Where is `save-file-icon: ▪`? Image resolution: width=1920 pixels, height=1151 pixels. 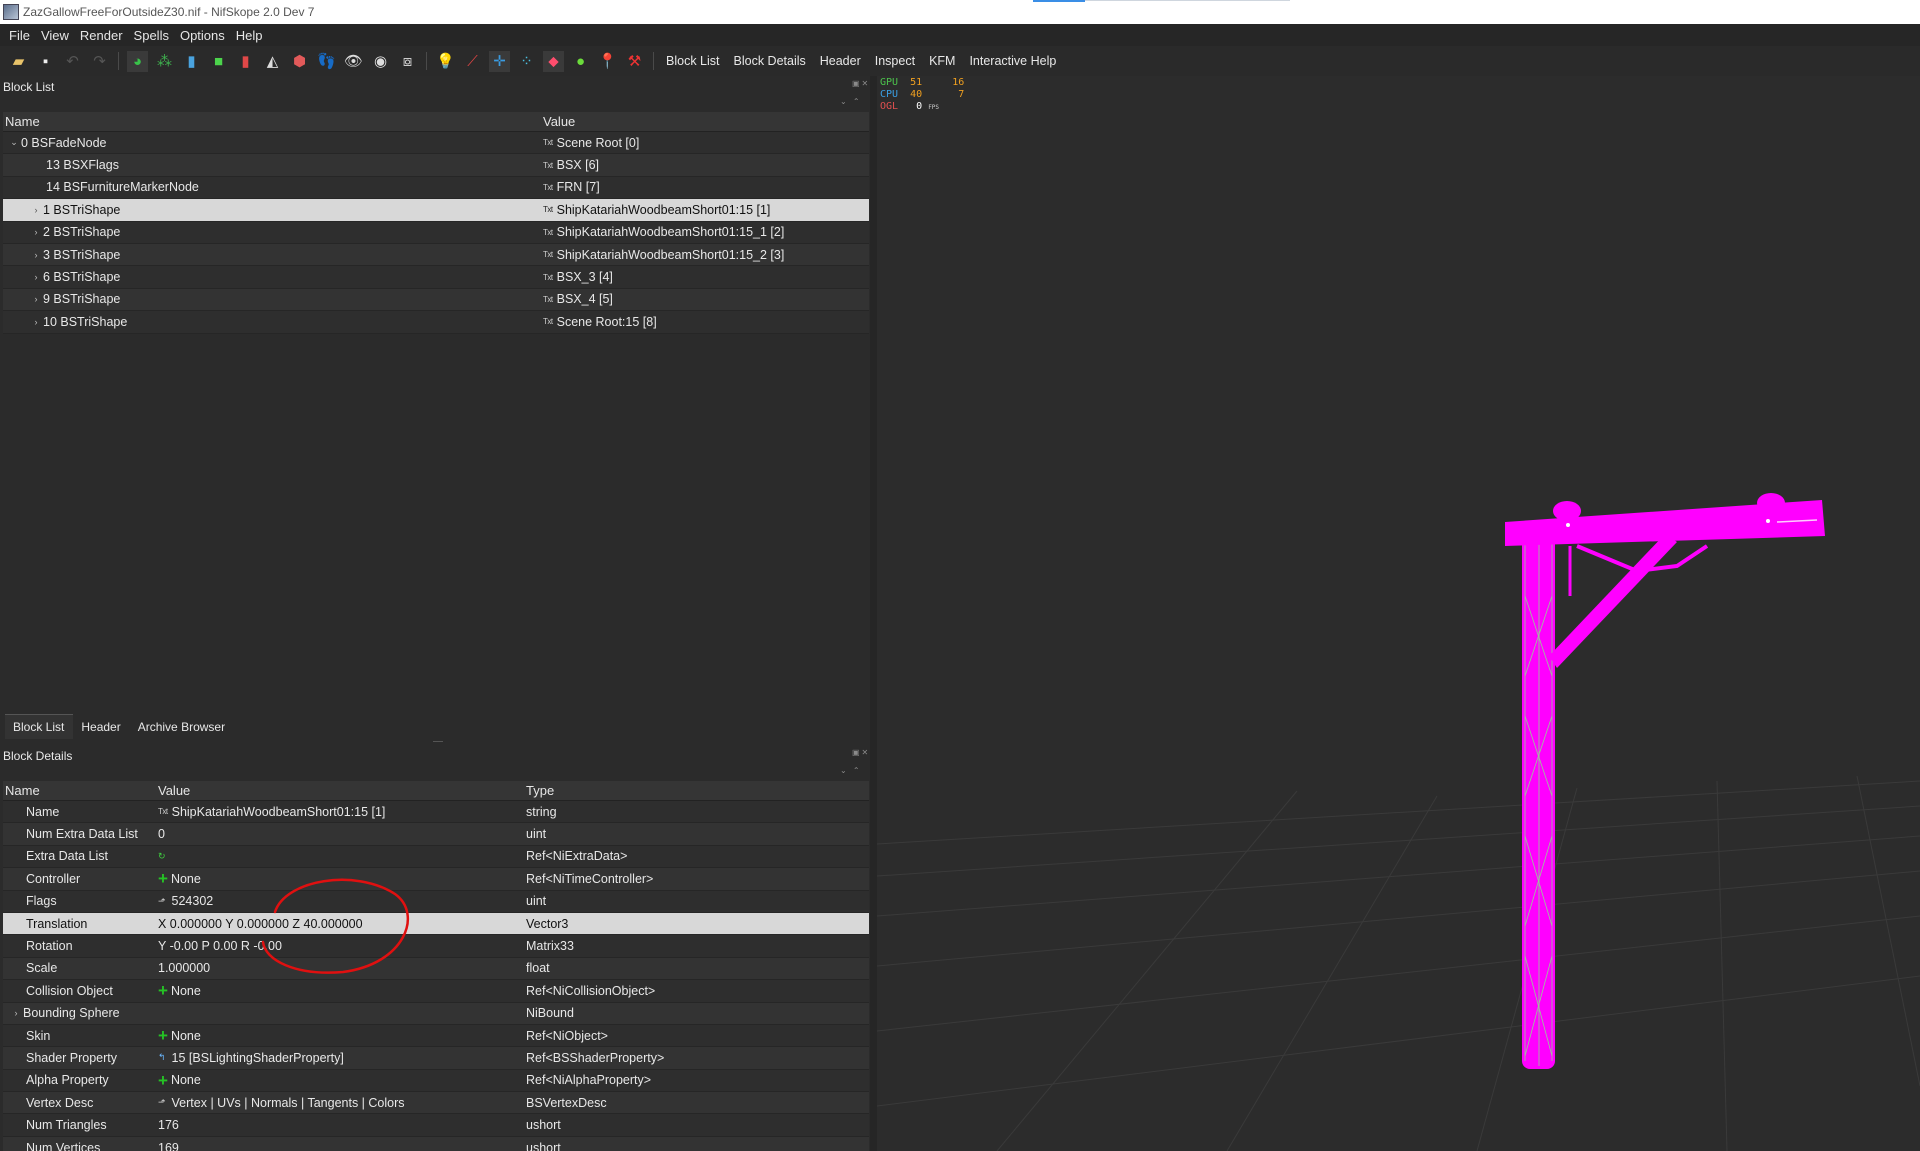
save-file-icon: ▪ is located at coordinates (45, 61).